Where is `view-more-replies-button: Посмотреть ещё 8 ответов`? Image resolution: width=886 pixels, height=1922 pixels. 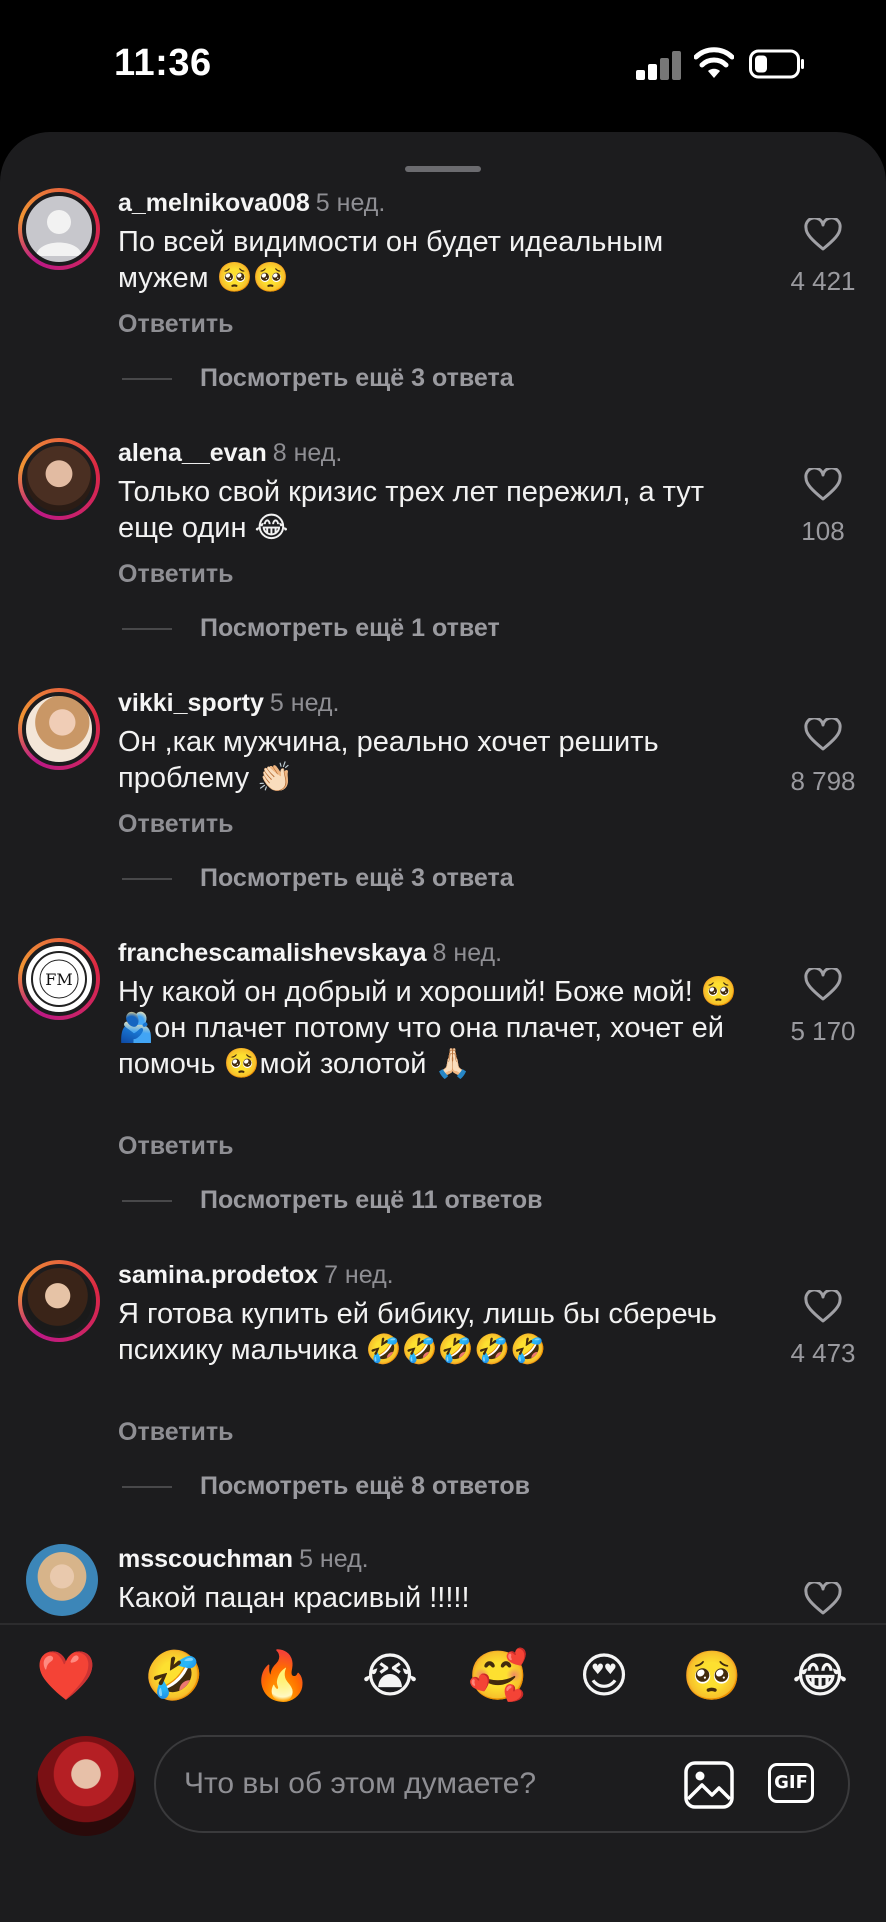
view-more-replies-button: Посмотреть ещё 8 ответов is located at coordinates (326, 1486).